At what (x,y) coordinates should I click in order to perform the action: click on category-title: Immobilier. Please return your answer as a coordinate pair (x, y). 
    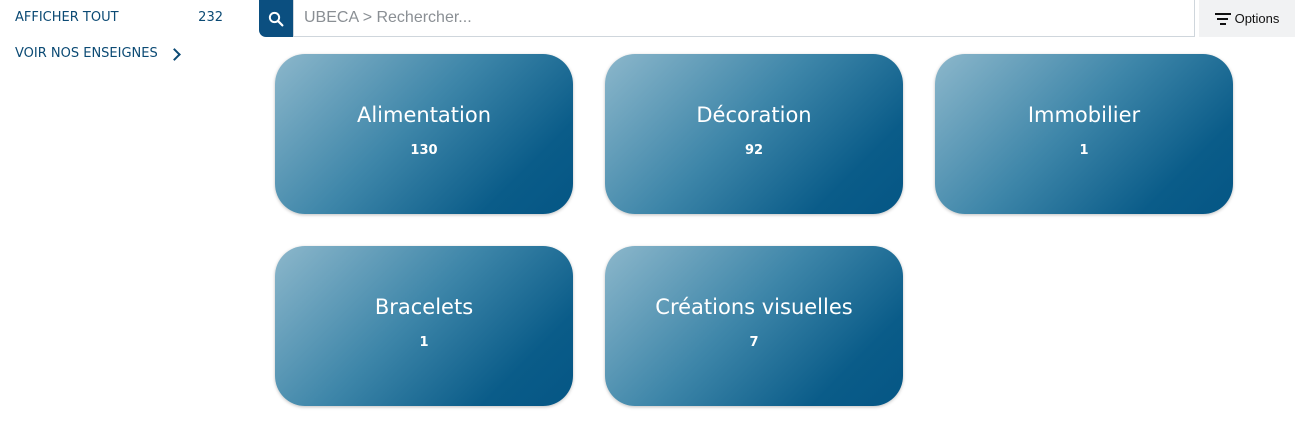
    Looking at the image, I should click on (1084, 115).